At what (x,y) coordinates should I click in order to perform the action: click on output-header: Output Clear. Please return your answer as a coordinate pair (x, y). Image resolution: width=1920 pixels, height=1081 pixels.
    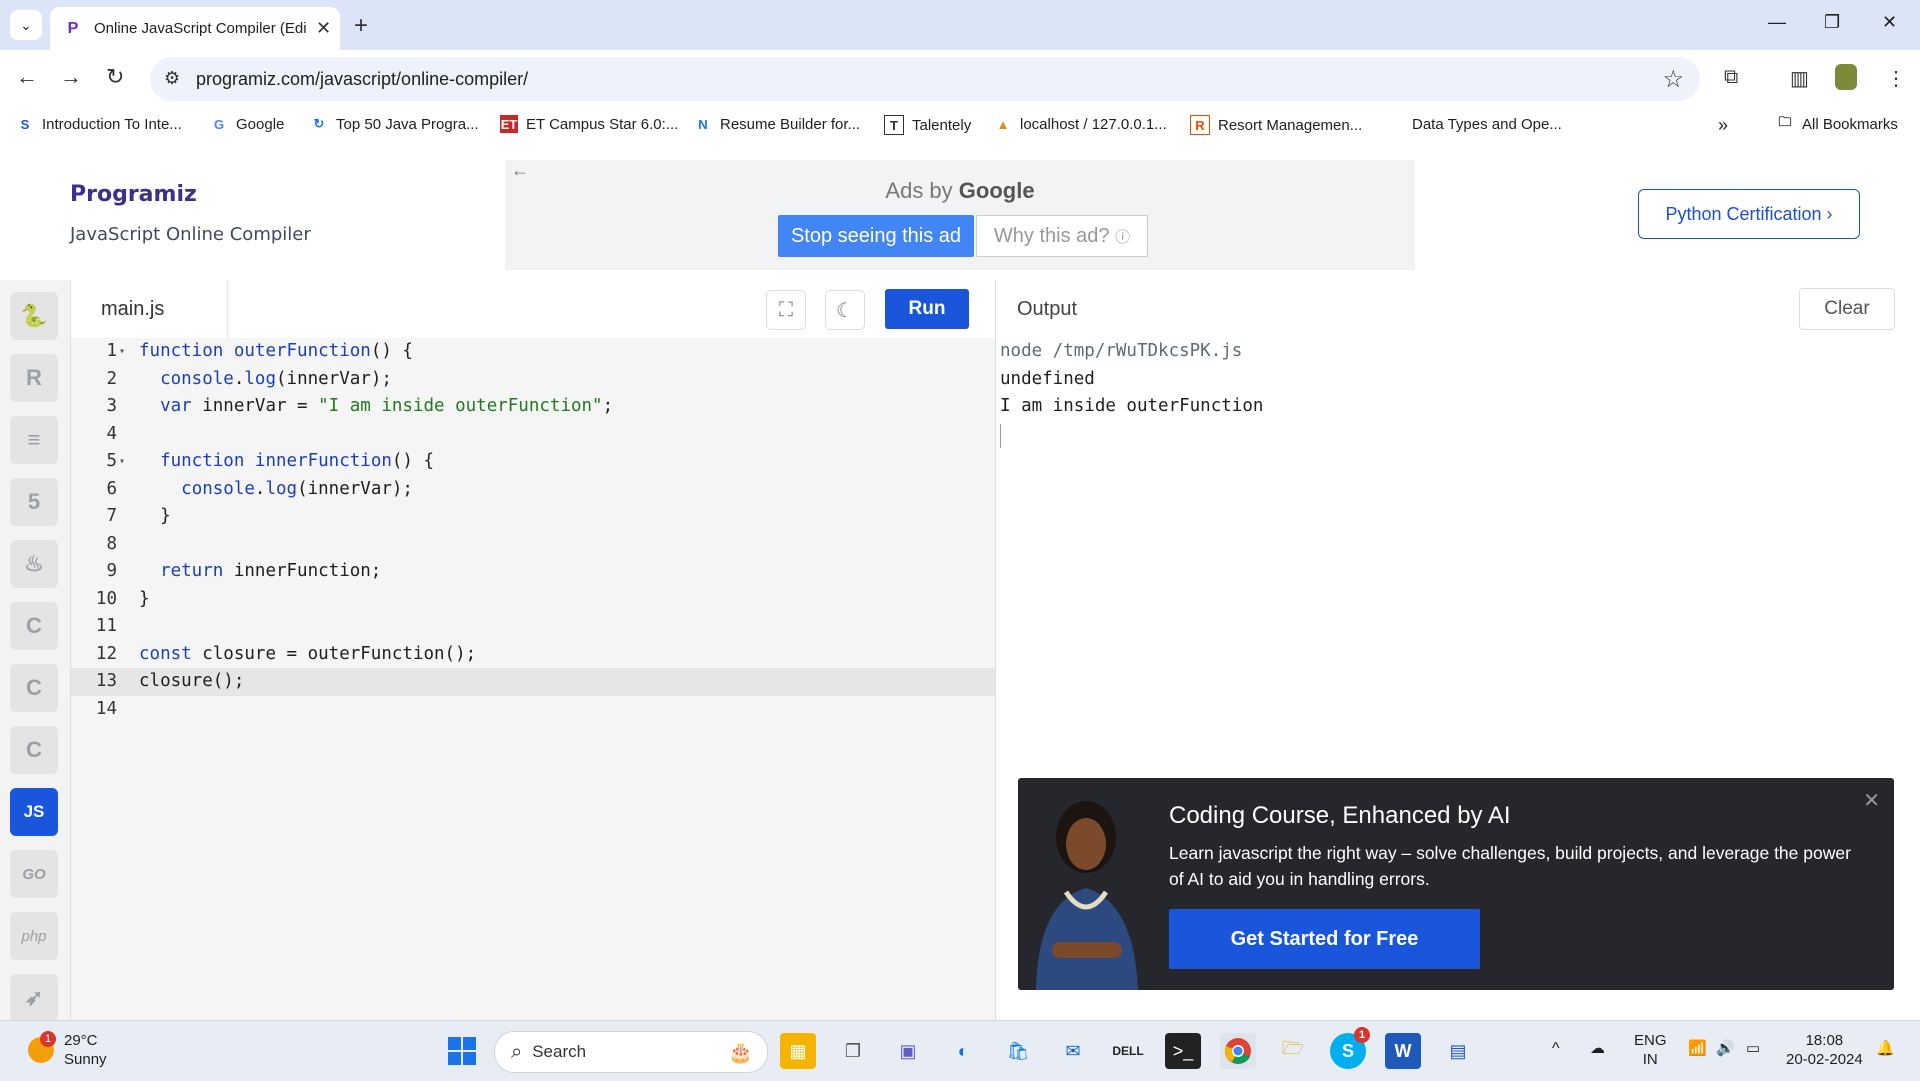
    Looking at the image, I should click on (1458, 309).